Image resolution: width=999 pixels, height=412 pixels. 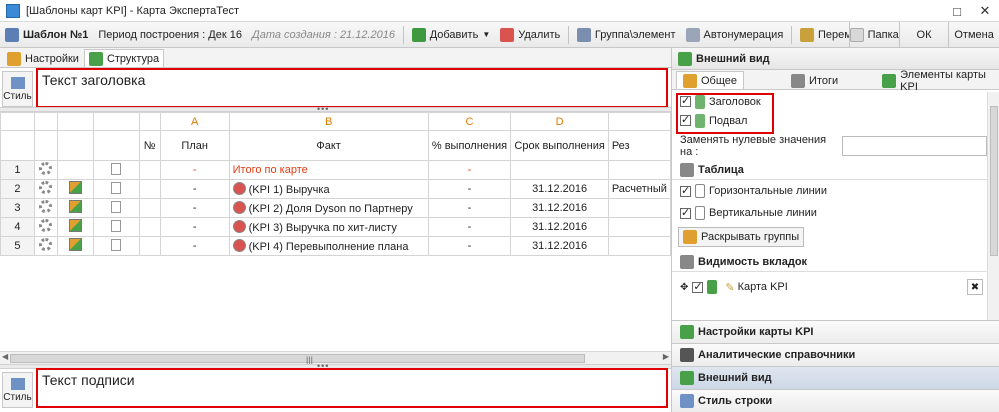 What do you see at coordinates (328, 246) in the screenshot?
I see `fact-cell: (KPI 4) Перевыполнение плана` at bounding box center [328, 246].